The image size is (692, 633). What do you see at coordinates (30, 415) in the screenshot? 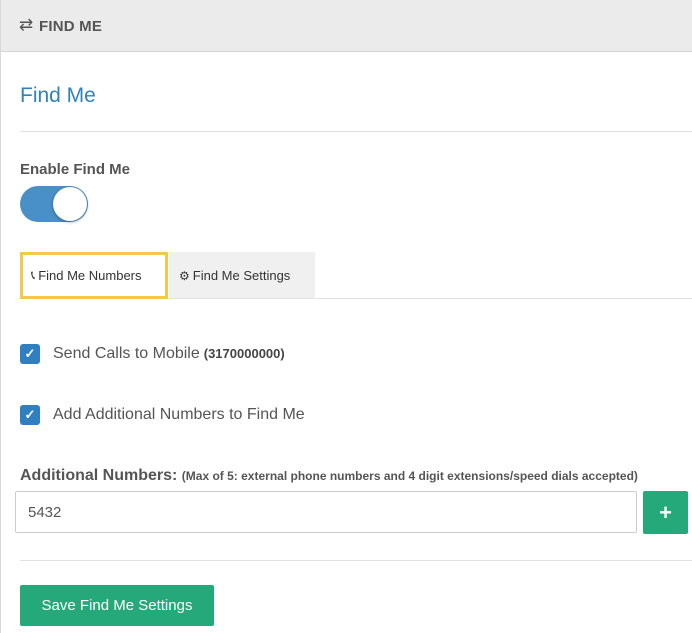
I see `add-additional-numbers-checkbox: ✓` at bounding box center [30, 415].